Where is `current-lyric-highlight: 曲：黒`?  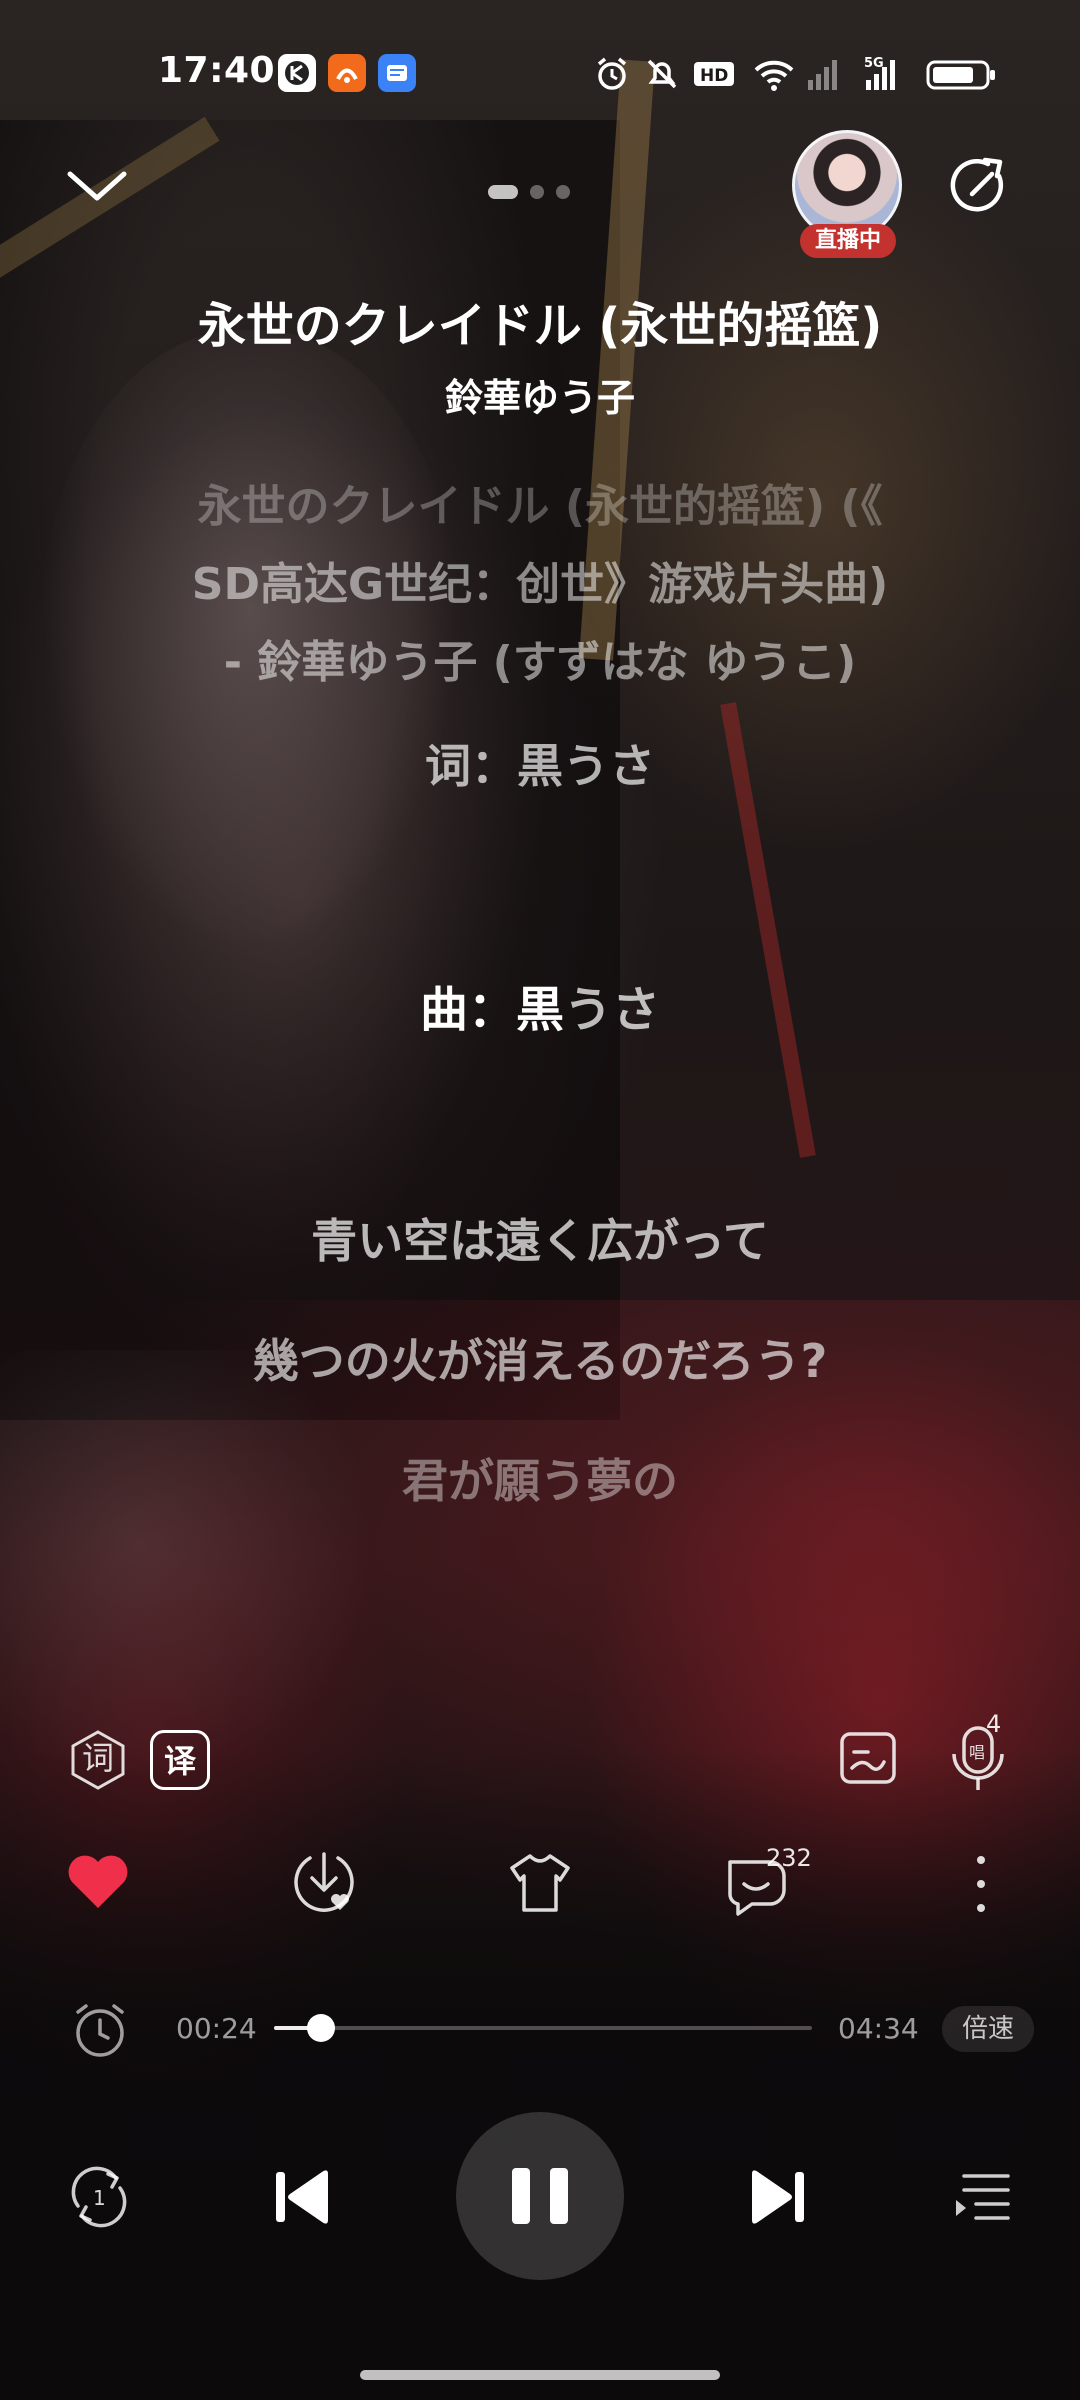
current-lyric-highlight: 曲：黒 is located at coordinates (491, 1010).